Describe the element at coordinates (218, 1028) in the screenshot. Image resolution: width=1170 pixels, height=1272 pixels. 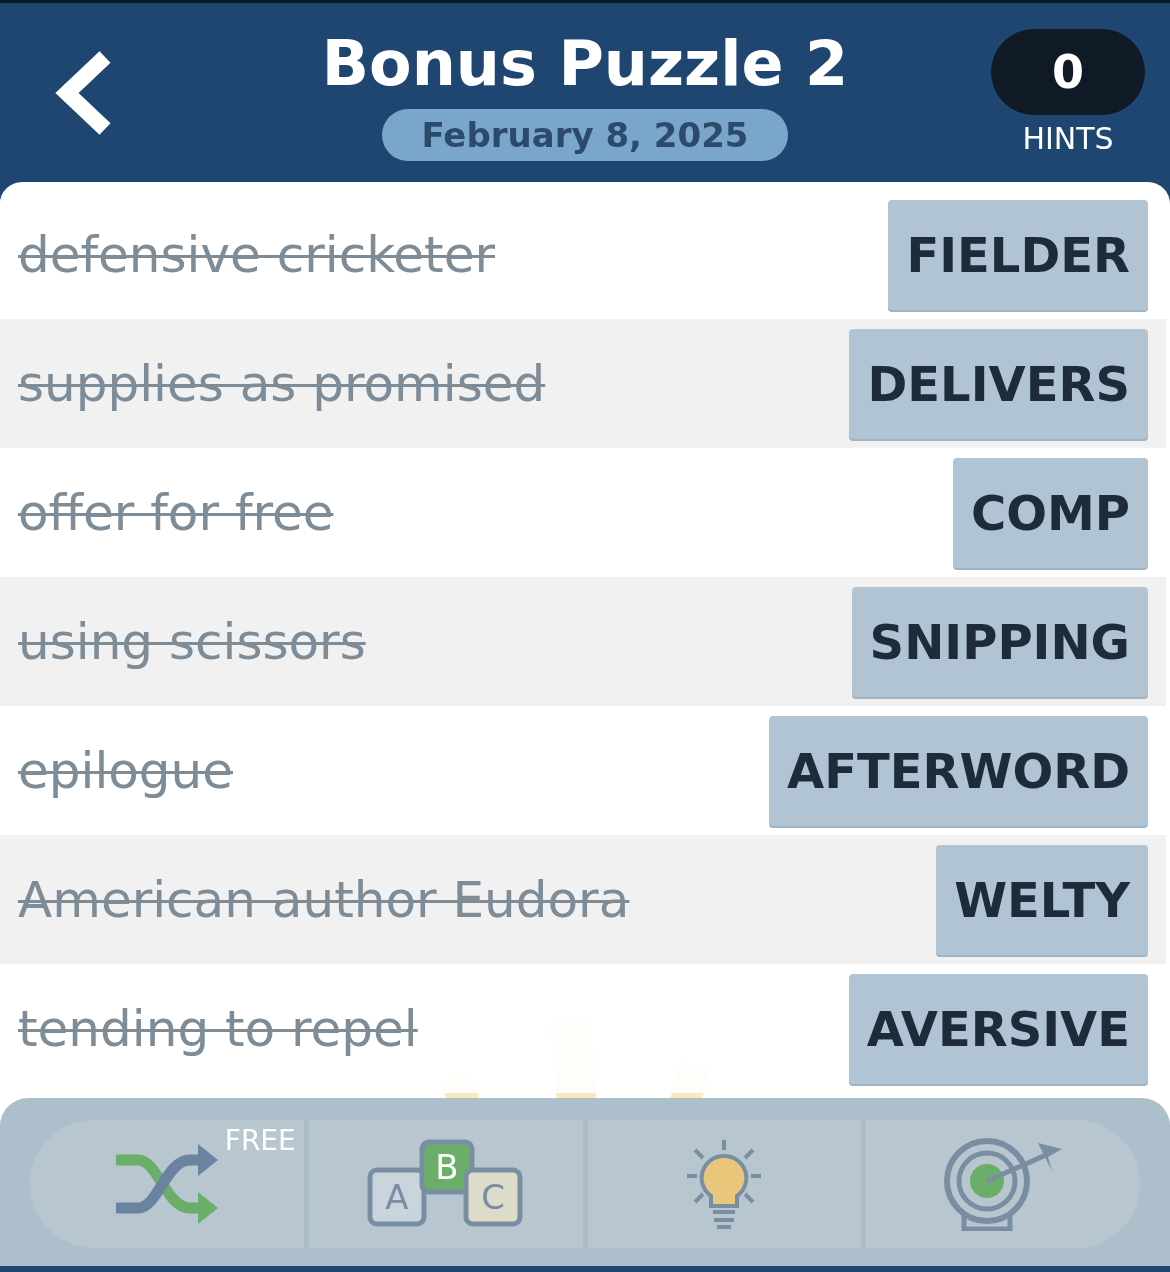
I see `clue-text: tending to repel` at that location.